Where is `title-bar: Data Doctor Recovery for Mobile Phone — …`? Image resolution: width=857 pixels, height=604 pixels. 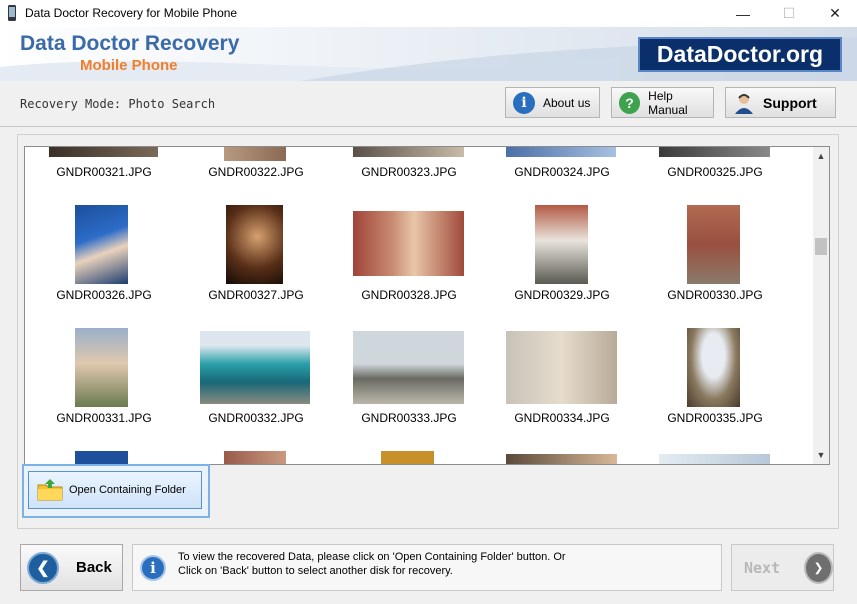 title-bar: Data Doctor Recovery for Mobile Phone — … is located at coordinates (428, 13).